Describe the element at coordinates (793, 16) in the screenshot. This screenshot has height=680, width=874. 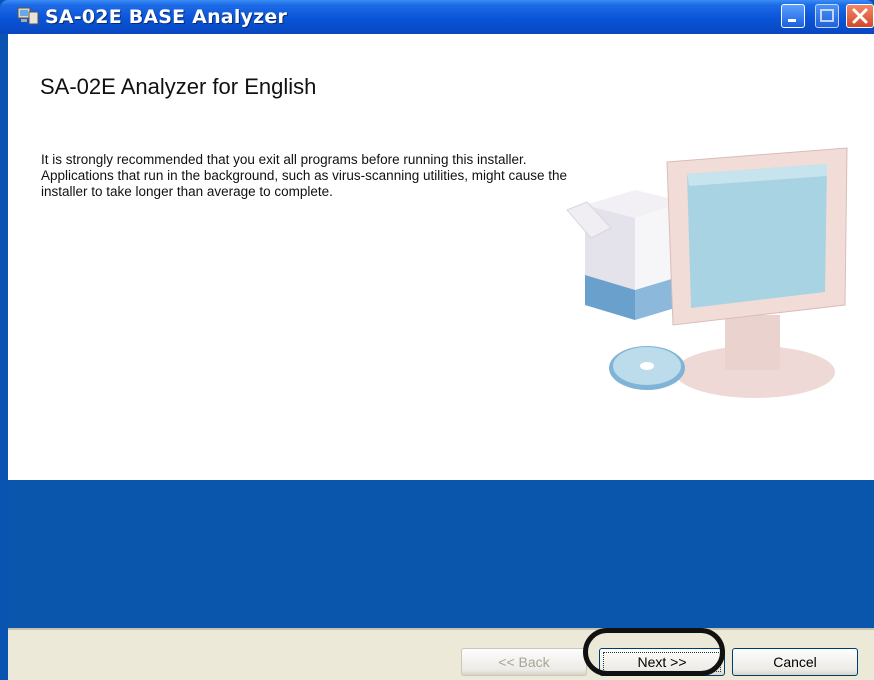
I see `minimize-button` at that location.